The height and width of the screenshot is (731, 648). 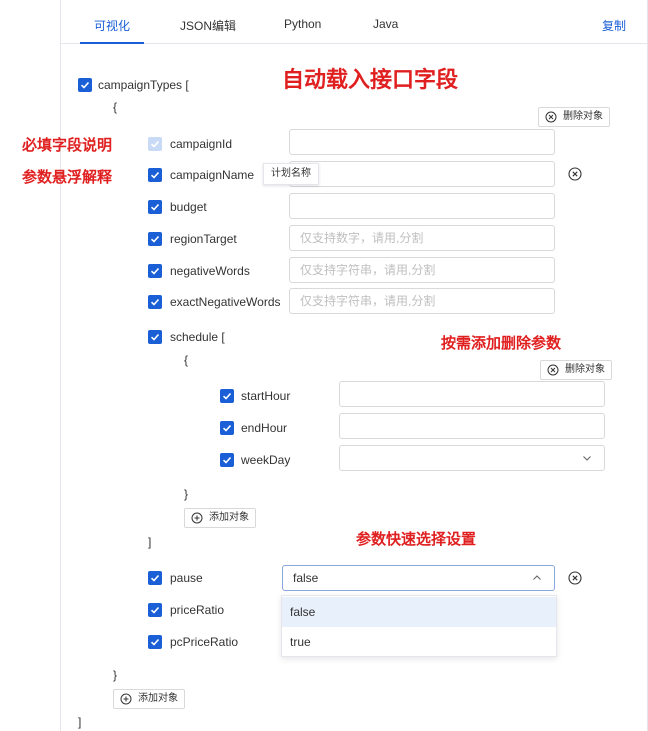 What do you see at coordinates (112, 25) in the screenshot?
I see `tab-visual: 可视化` at bounding box center [112, 25].